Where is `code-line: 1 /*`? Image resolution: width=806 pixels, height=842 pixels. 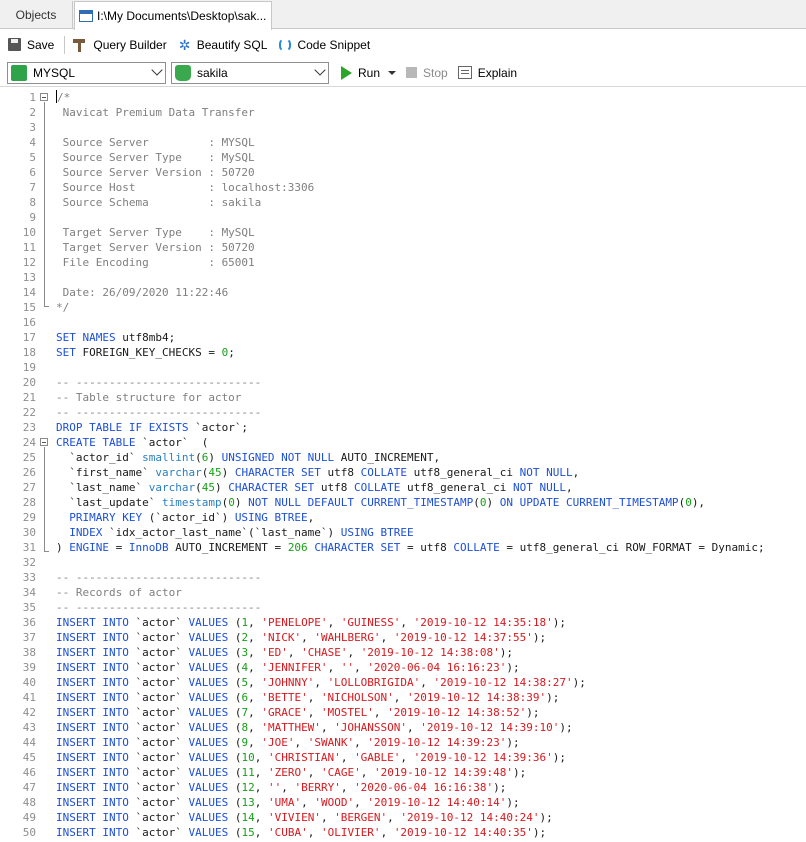
code-line: 1 /* is located at coordinates (403, 97).